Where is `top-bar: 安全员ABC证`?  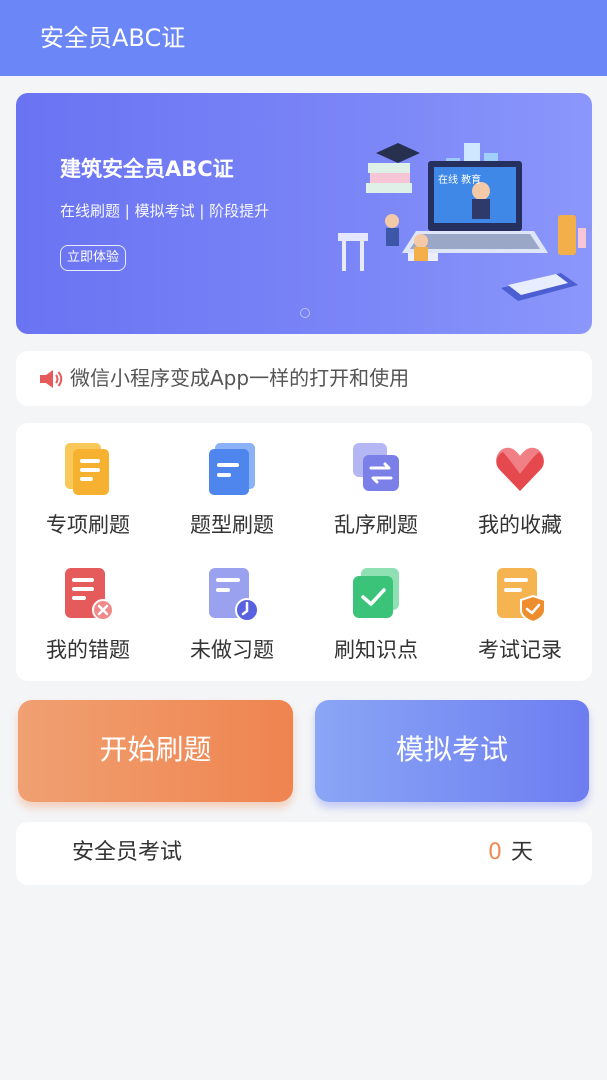 top-bar: 安全员ABC证 is located at coordinates (303, 38).